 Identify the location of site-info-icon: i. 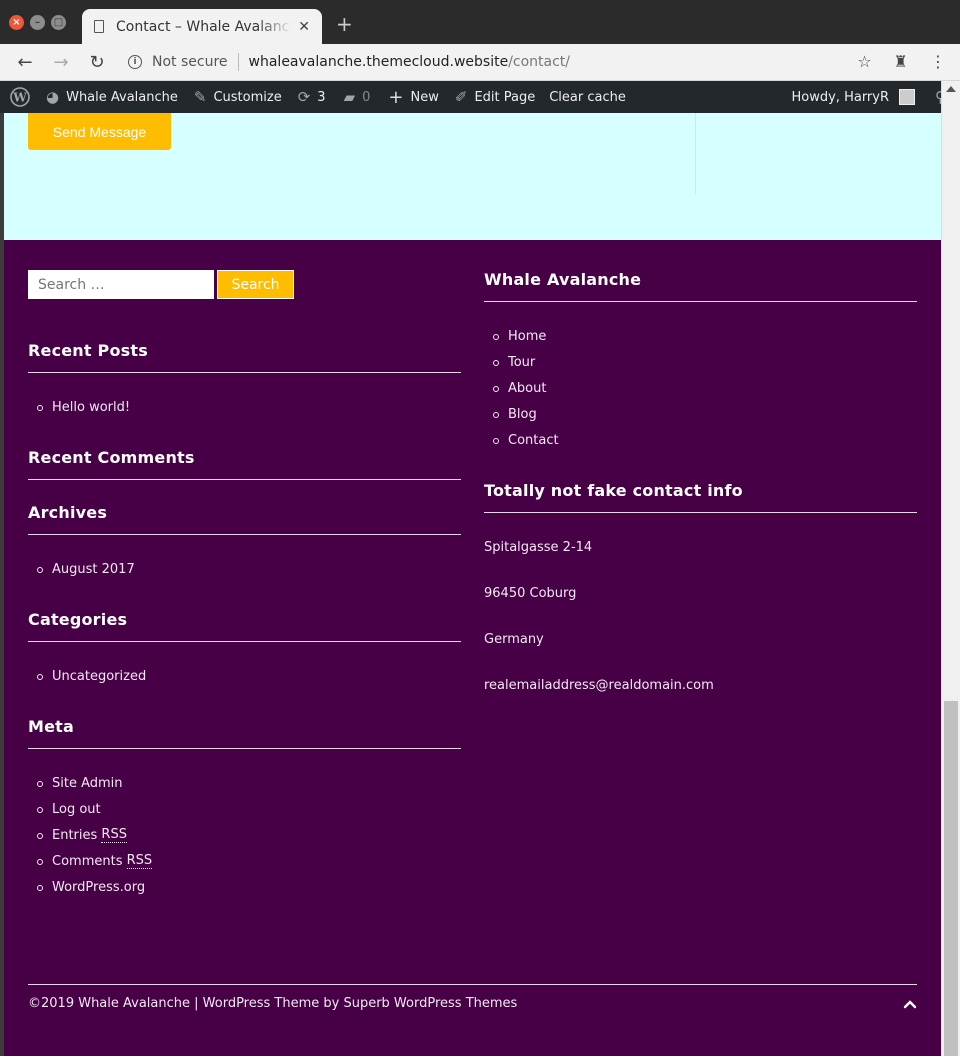
(135, 62).